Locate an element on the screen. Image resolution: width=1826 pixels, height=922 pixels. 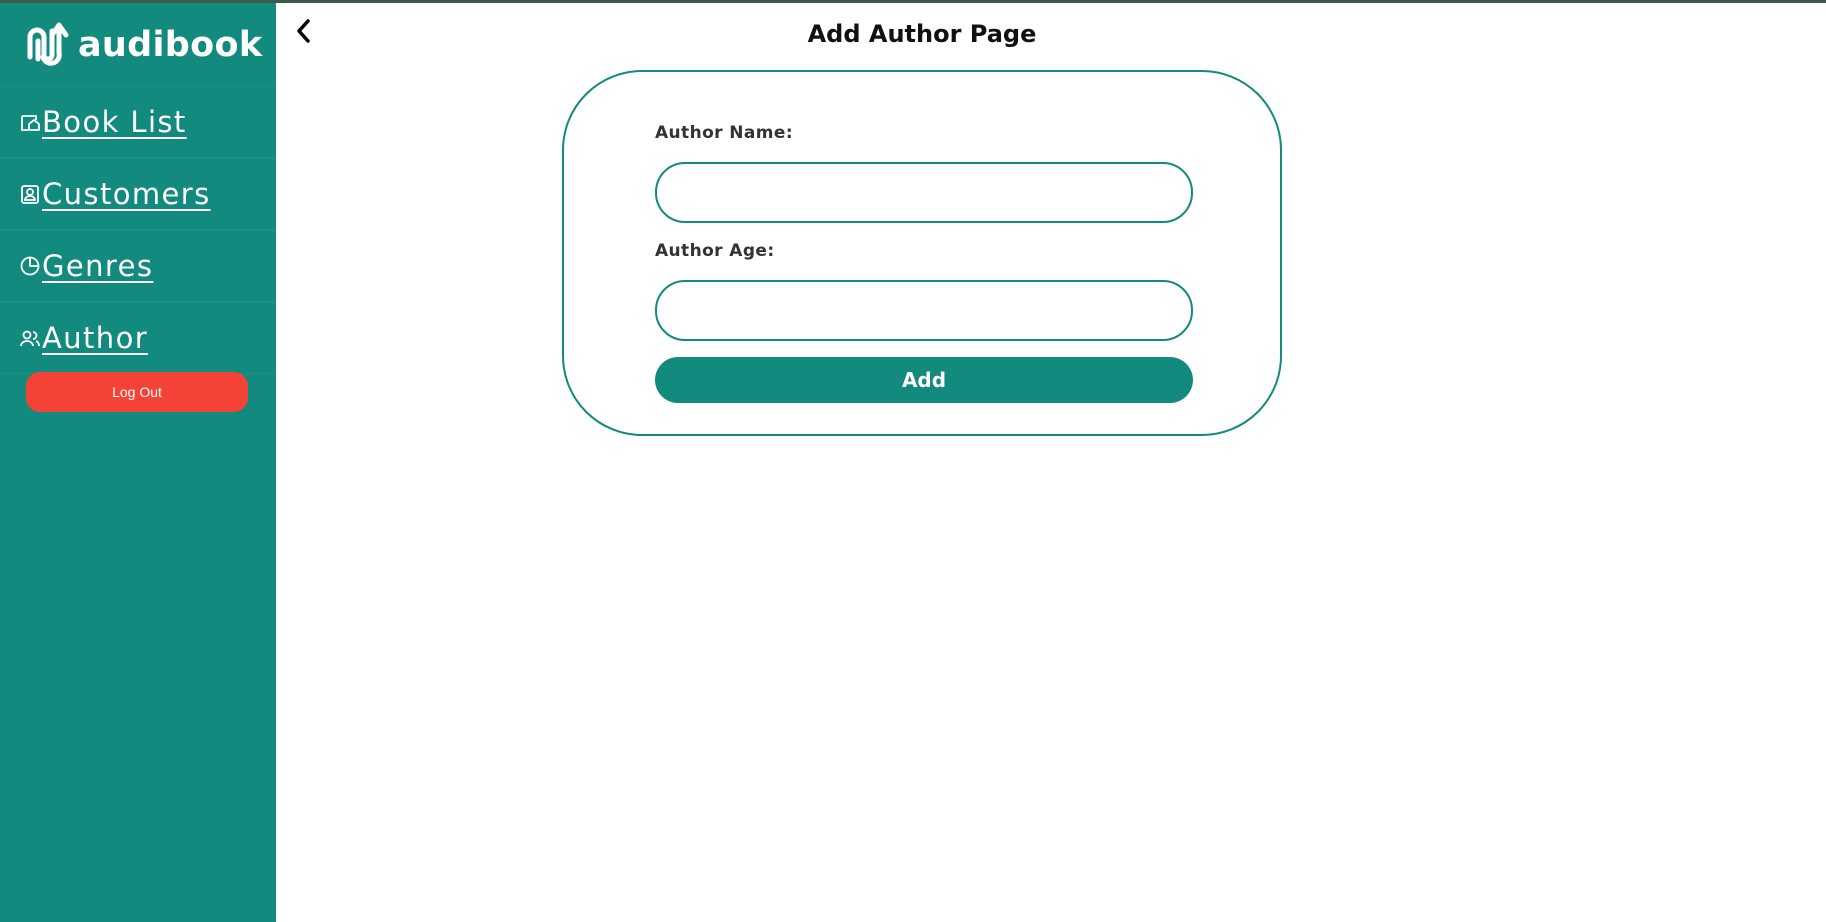
chevron-left-icon is located at coordinates (304, 33).